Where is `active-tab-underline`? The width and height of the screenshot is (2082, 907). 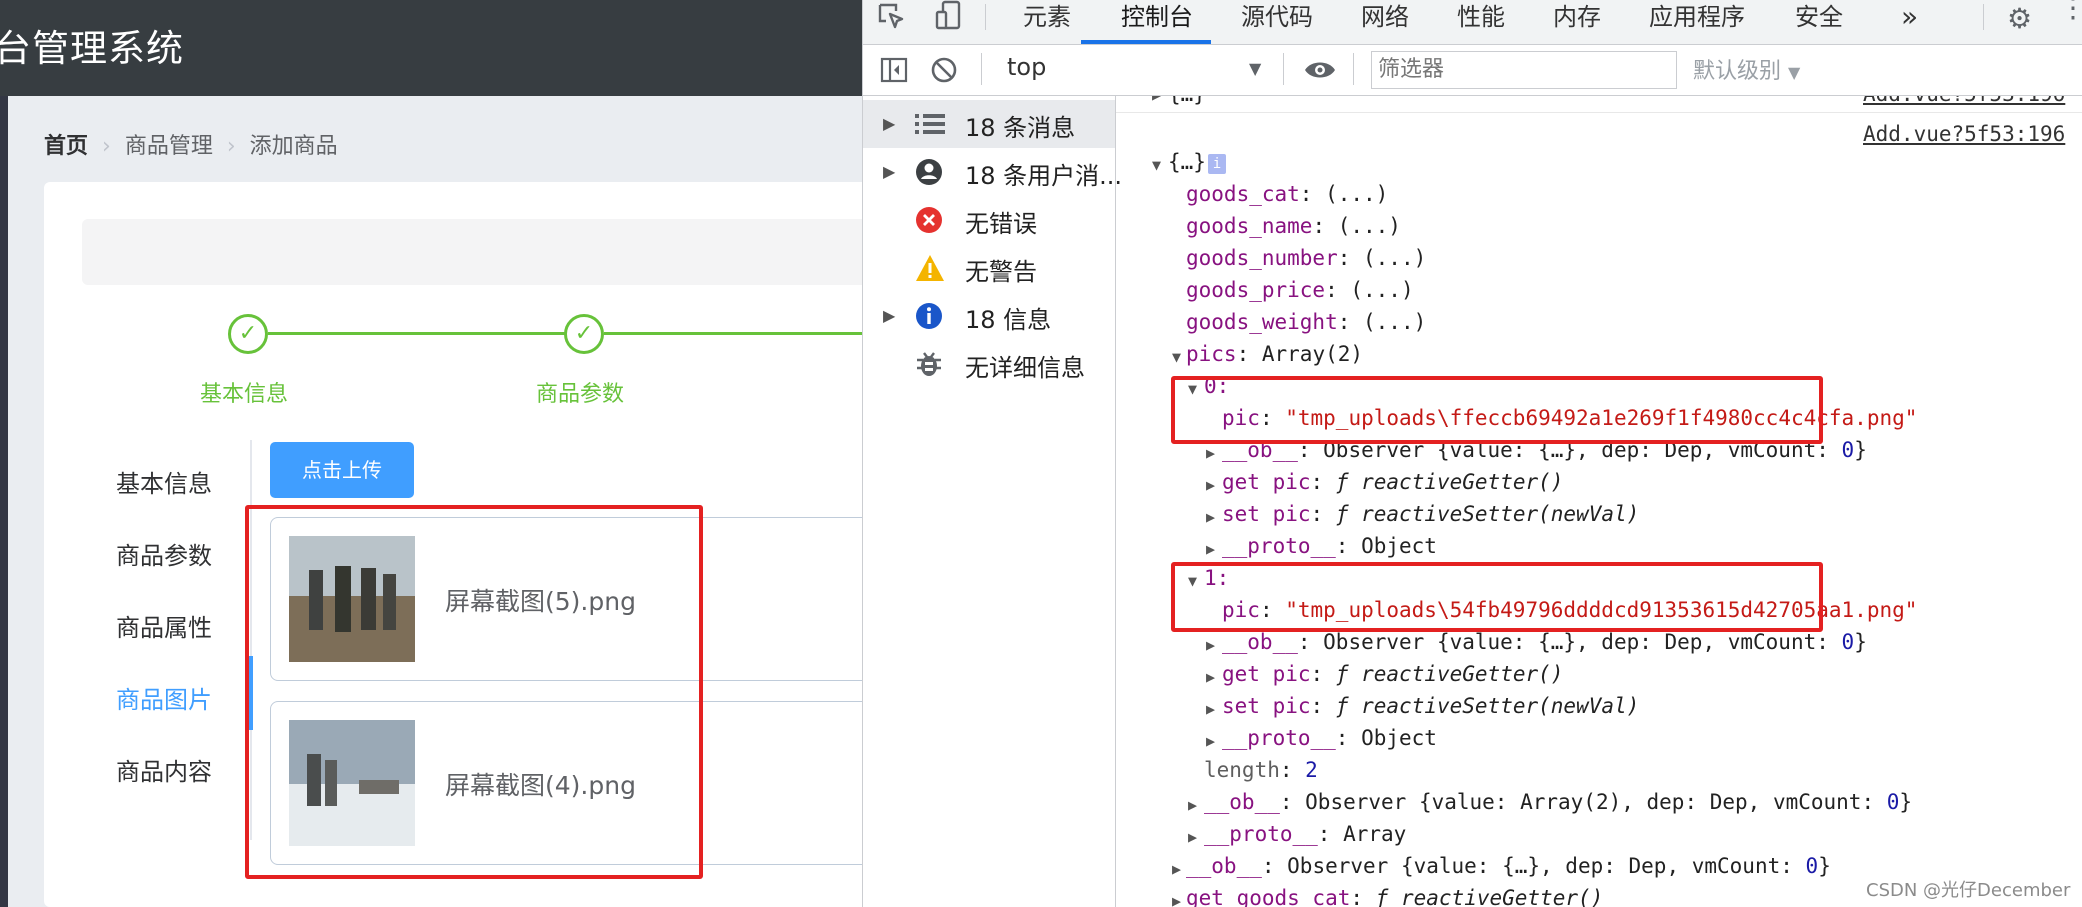
active-tab-underline is located at coordinates (1146, 42).